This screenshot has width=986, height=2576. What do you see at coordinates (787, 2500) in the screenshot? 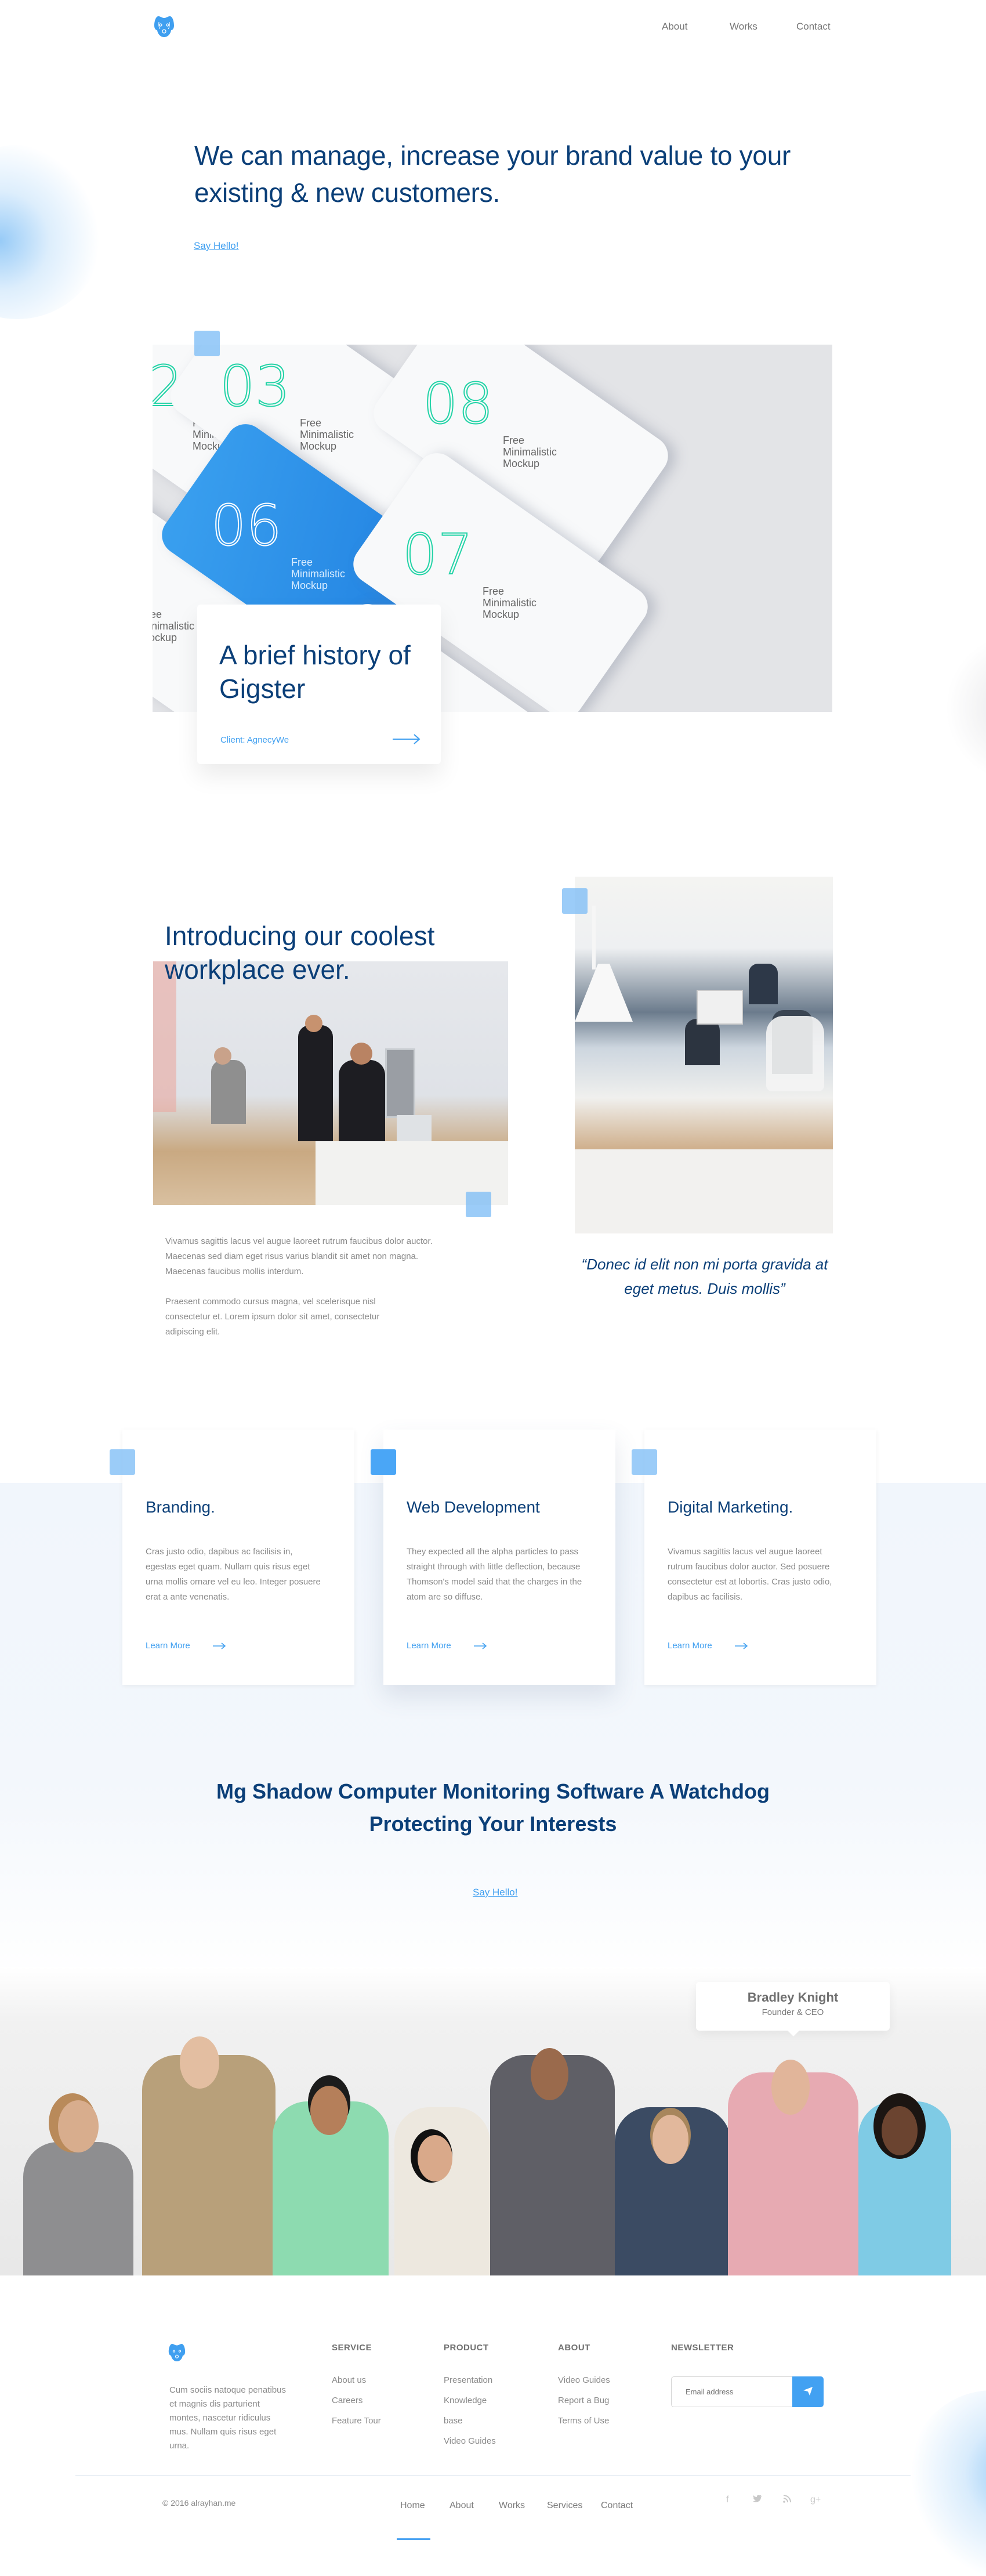
I see `rss-icon` at bounding box center [787, 2500].